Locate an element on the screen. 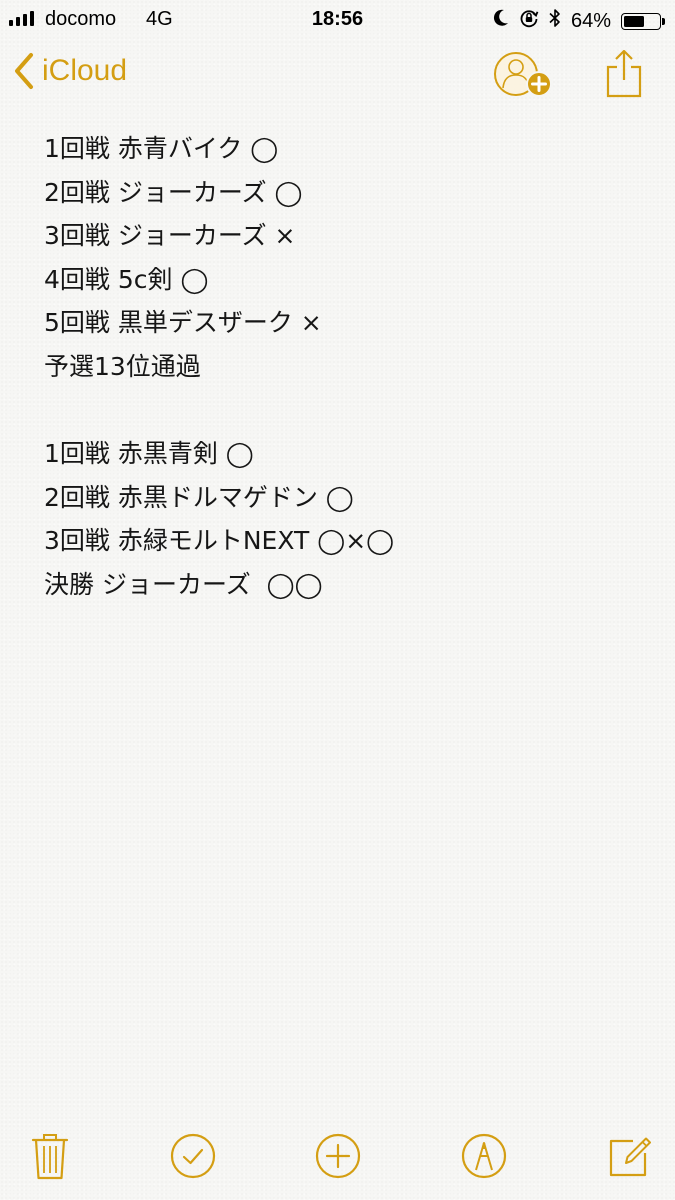  note-line: 3回戦 ジョーカーズ × is located at coordinates (170, 236).